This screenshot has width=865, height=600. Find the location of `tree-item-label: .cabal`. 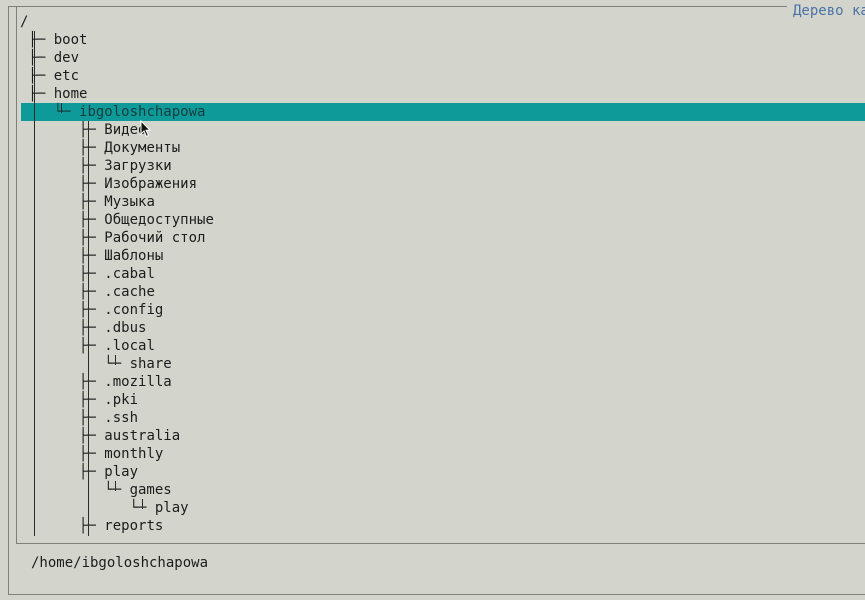

tree-item-label: .cabal is located at coordinates (129, 274).